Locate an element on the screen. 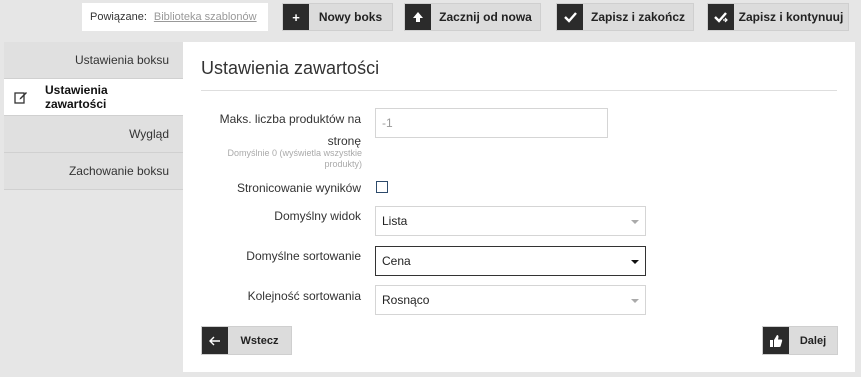 Image resolution: width=861 pixels, height=377 pixels. next-button: Dalej is located at coordinates (800, 340).